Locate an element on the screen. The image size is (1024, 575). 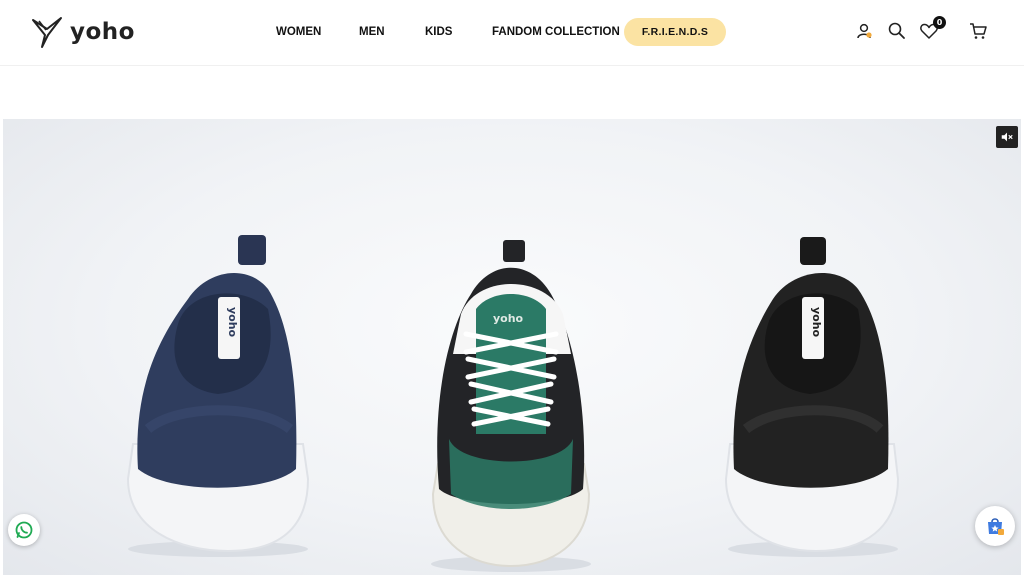
wishlist-count-badge: 0 is located at coordinates (939, 22).